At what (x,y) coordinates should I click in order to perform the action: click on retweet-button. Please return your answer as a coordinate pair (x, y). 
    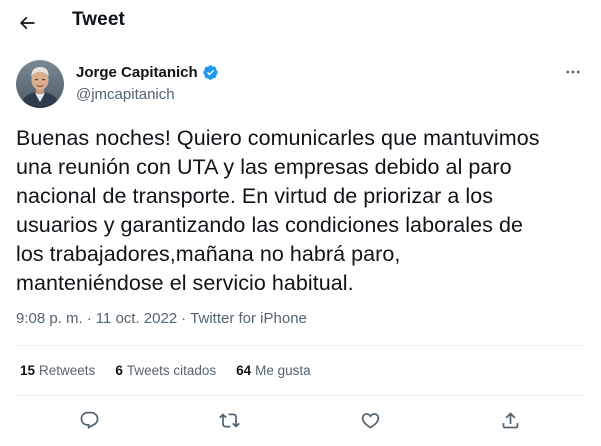
    Looking at the image, I should click on (229, 420).